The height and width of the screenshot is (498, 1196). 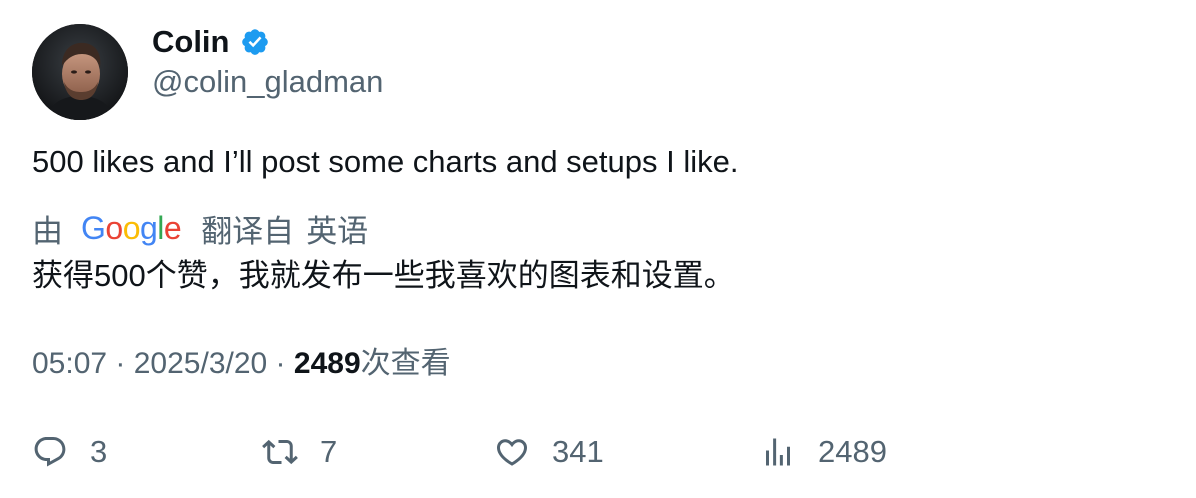 I want to click on name-row: Colin, so click(x=267, y=42).